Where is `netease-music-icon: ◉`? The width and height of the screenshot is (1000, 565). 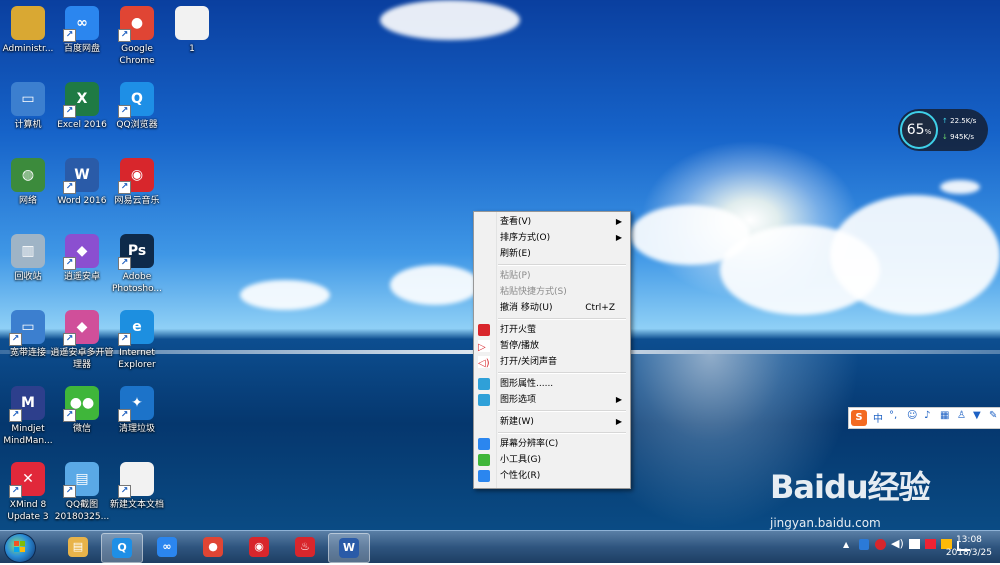
netease-music-icon: ◉ is located at coordinates (259, 547).